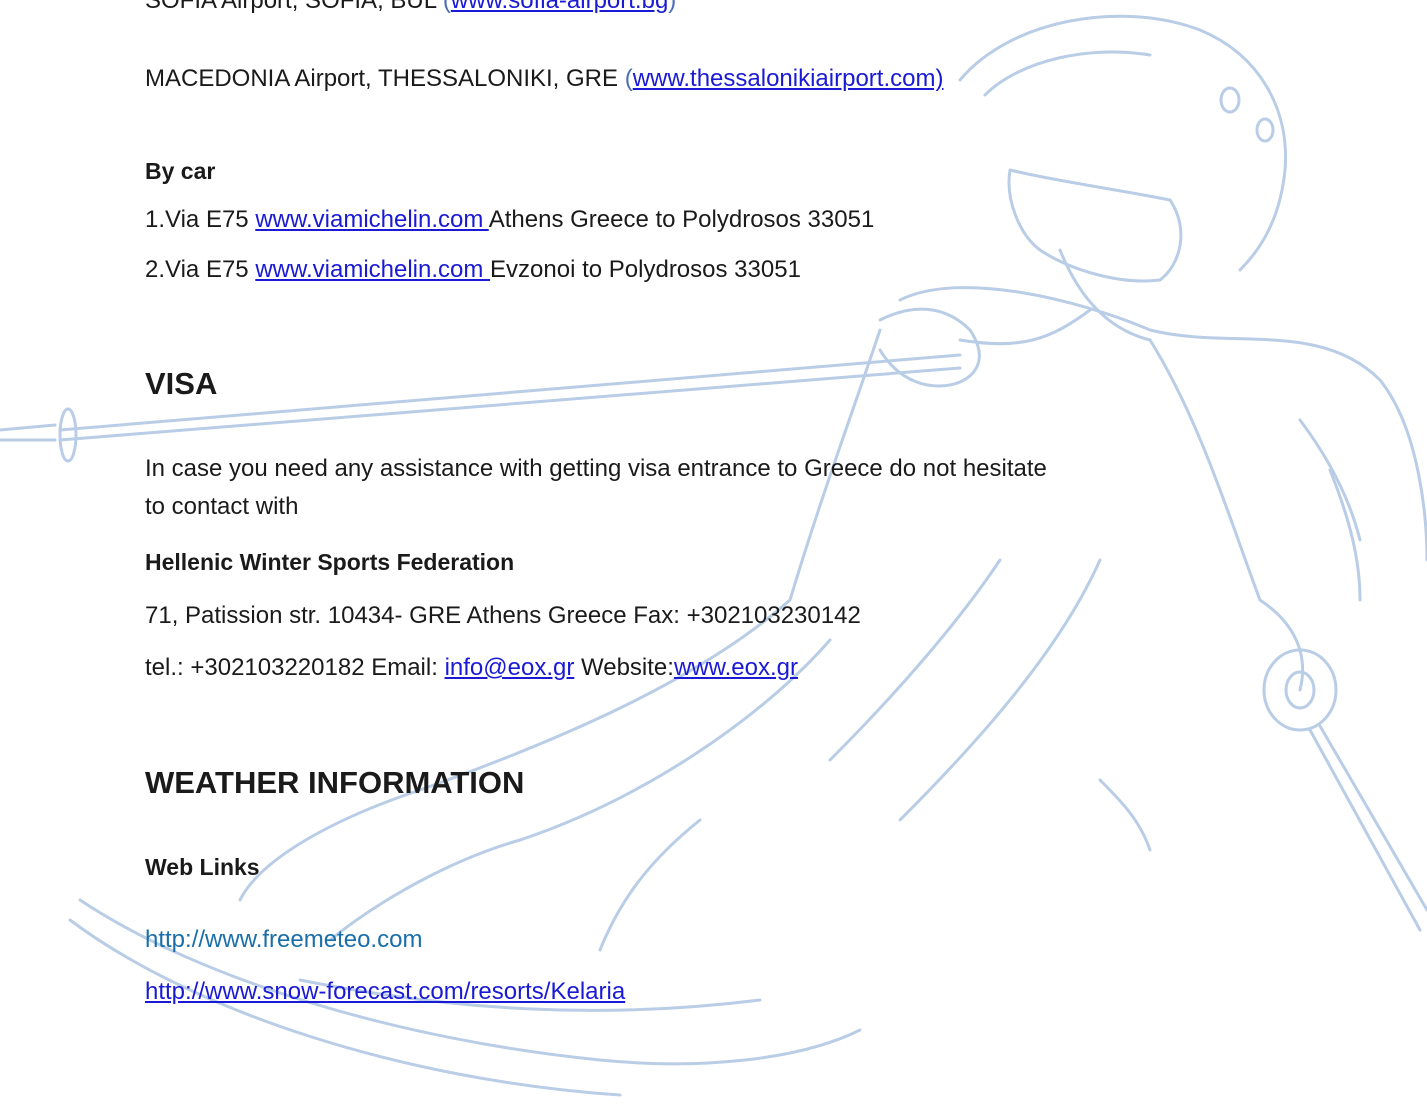 The image size is (1427, 1107). Describe the element at coordinates (197, 269) in the screenshot. I see `route-prefix: 2.Via E75` at that location.